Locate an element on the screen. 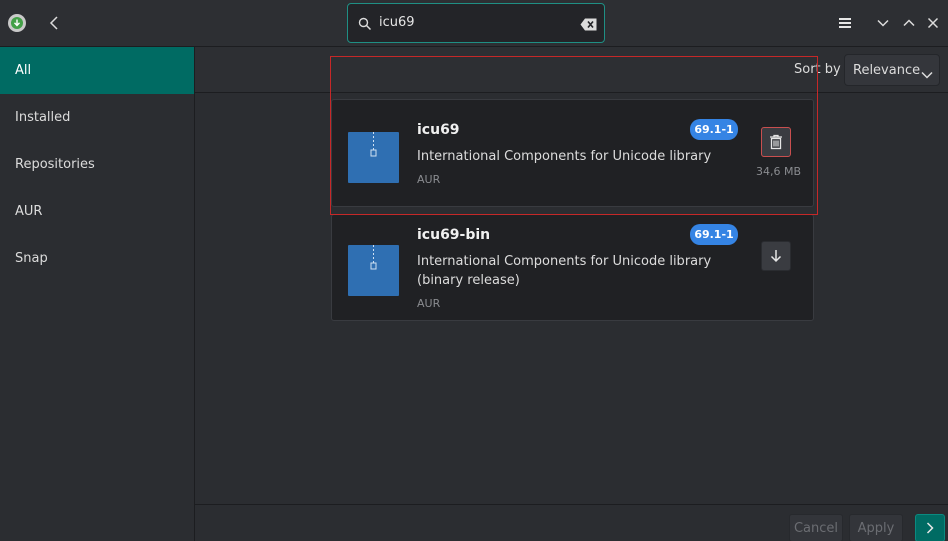 Image resolution: width=948 pixels, height=541 pixels. bottom-bar: Cancel Apply is located at coordinates (571, 522).